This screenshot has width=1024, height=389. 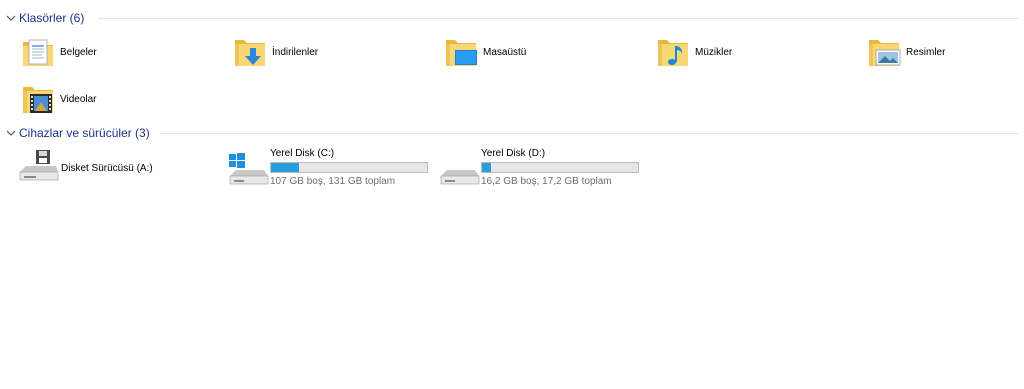 What do you see at coordinates (52, 18) in the screenshot?
I see `folders-group-title: Klasörler (6)` at bounding box center [52, 18].